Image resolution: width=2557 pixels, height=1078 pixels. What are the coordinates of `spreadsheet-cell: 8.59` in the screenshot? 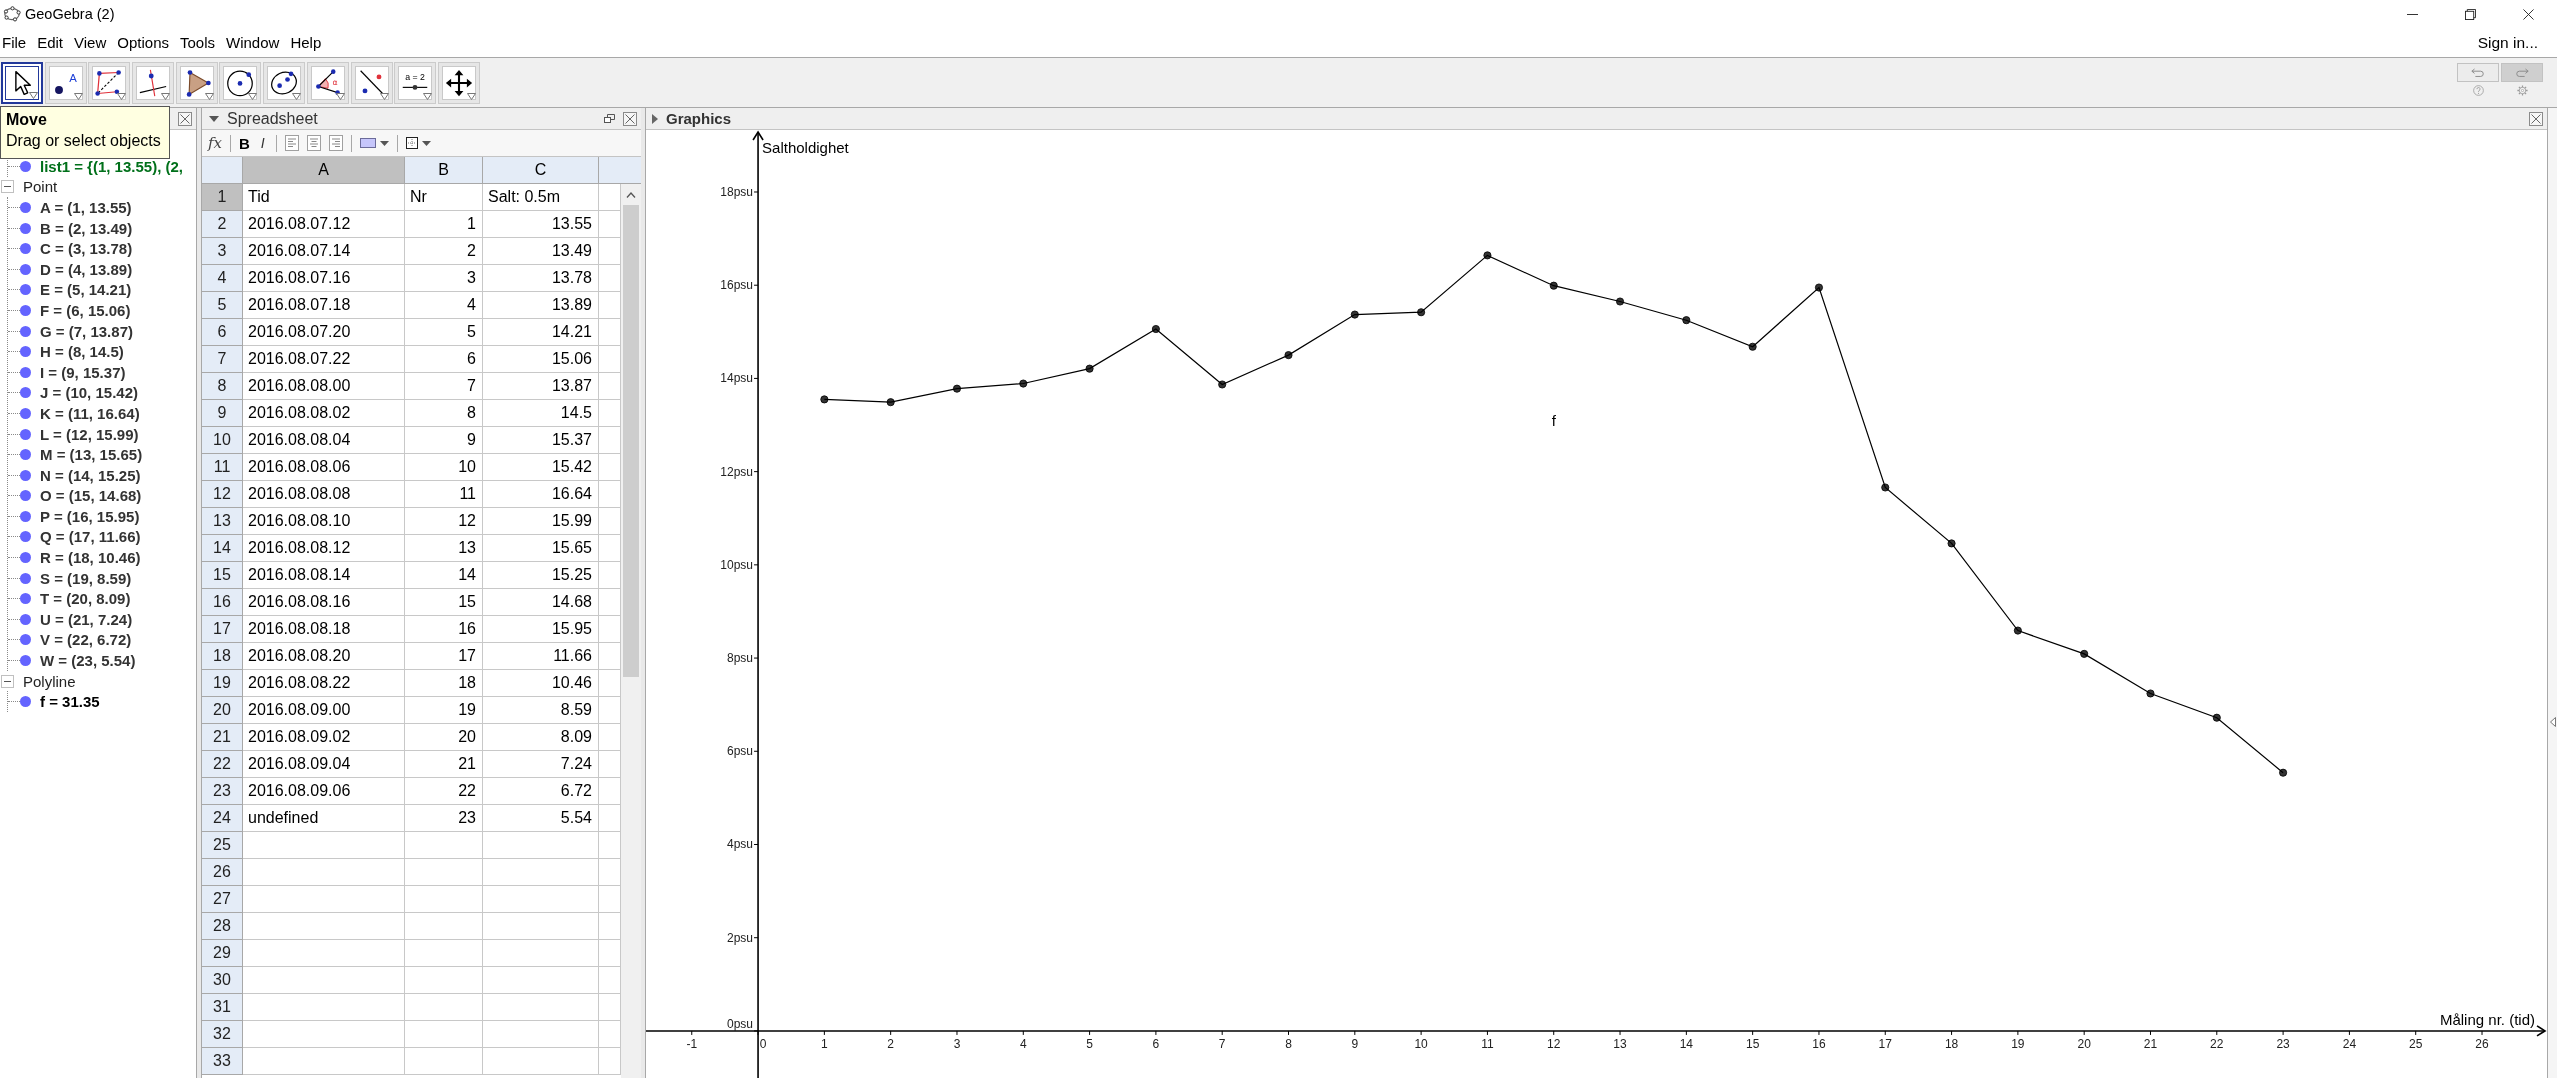 It's located at (541, 710).